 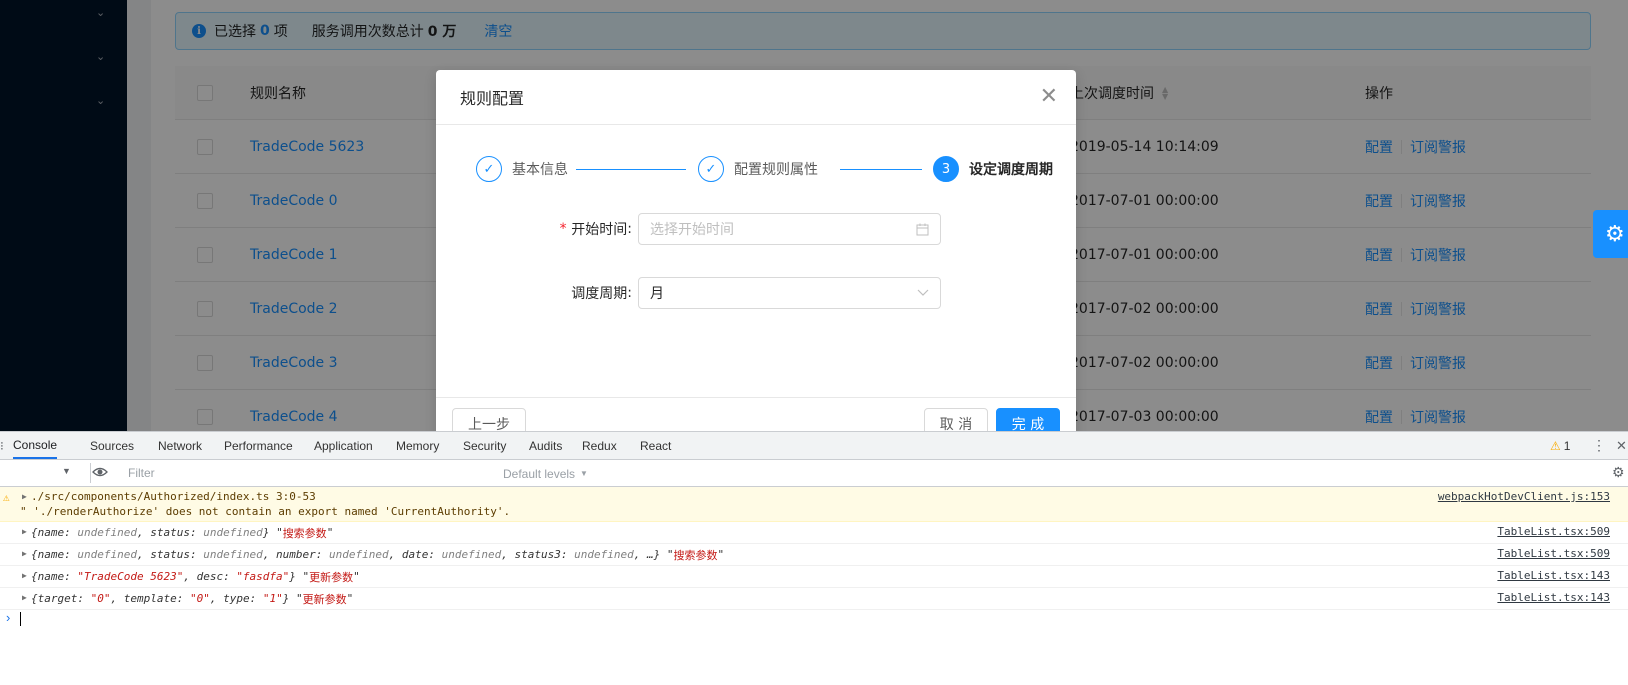 I want to click on start-time-picker: 选择开始时间, so click(x=789, y=229).